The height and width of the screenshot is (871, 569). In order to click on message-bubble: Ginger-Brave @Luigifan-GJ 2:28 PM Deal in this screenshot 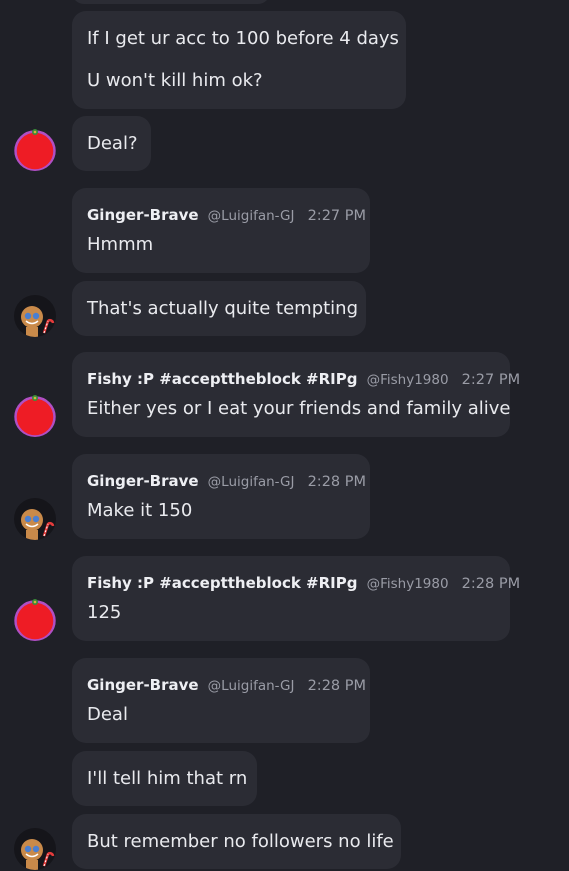, I will do `click(221, 700)`.